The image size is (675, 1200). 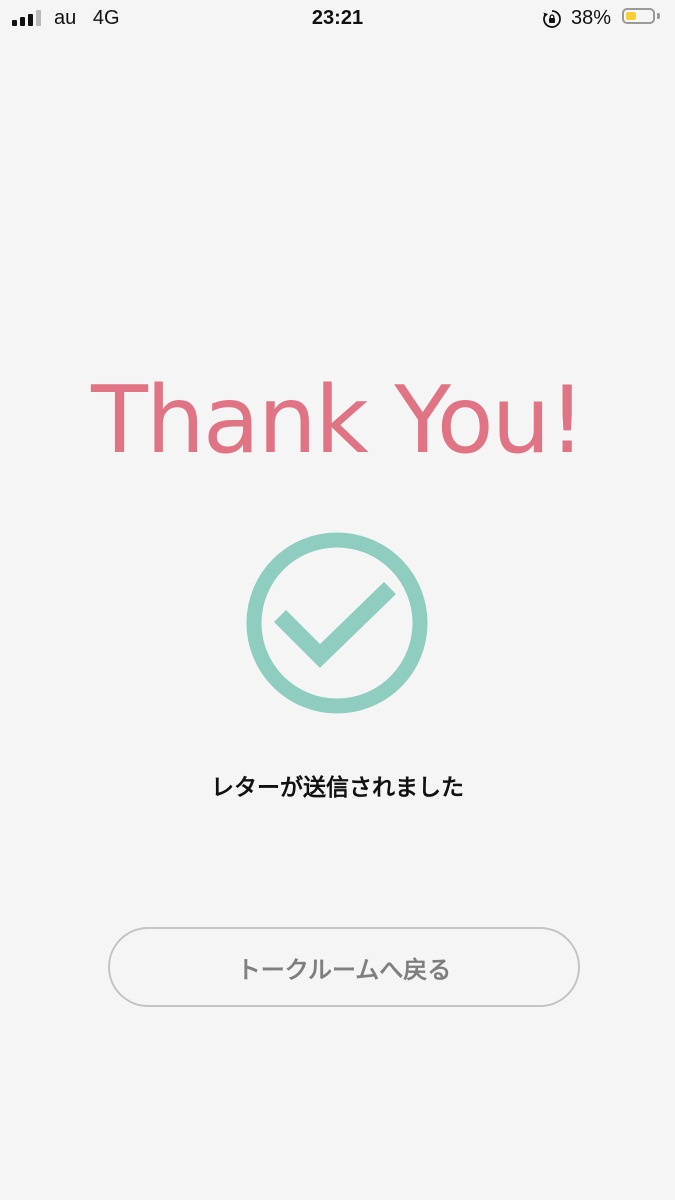 What do you see at coordinates (337, 19) in the screenshot?
I see `status-bar: au 4G 23:21 38%` at bounding box center [337, 19].